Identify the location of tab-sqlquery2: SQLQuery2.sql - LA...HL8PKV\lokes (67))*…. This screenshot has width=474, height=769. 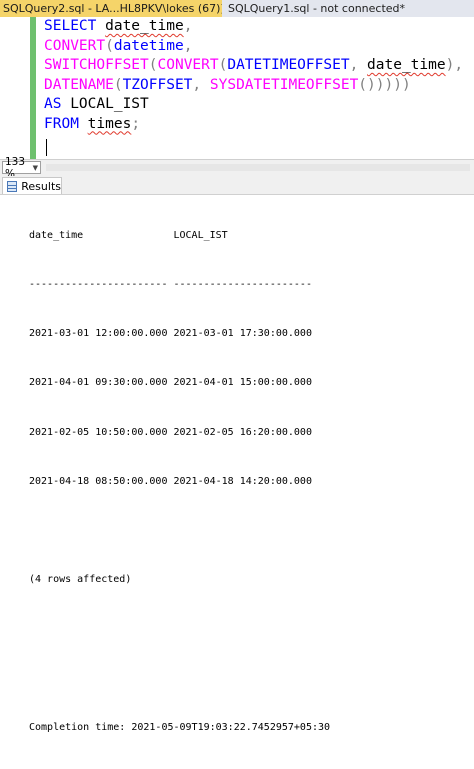
(111, 8).